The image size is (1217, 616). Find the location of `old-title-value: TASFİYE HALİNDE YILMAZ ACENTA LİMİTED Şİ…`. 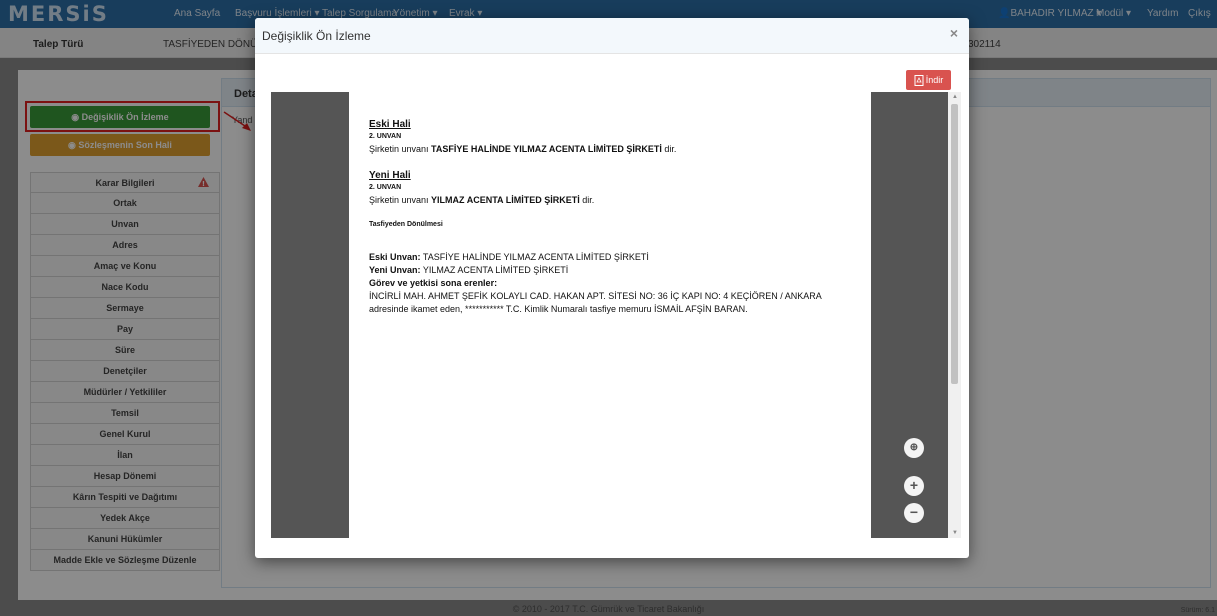

old-title-value: TASFİYE HALİNDE YILMAZ ACENTA LİMİTED Şİ… is located at coordinates (534, 257).